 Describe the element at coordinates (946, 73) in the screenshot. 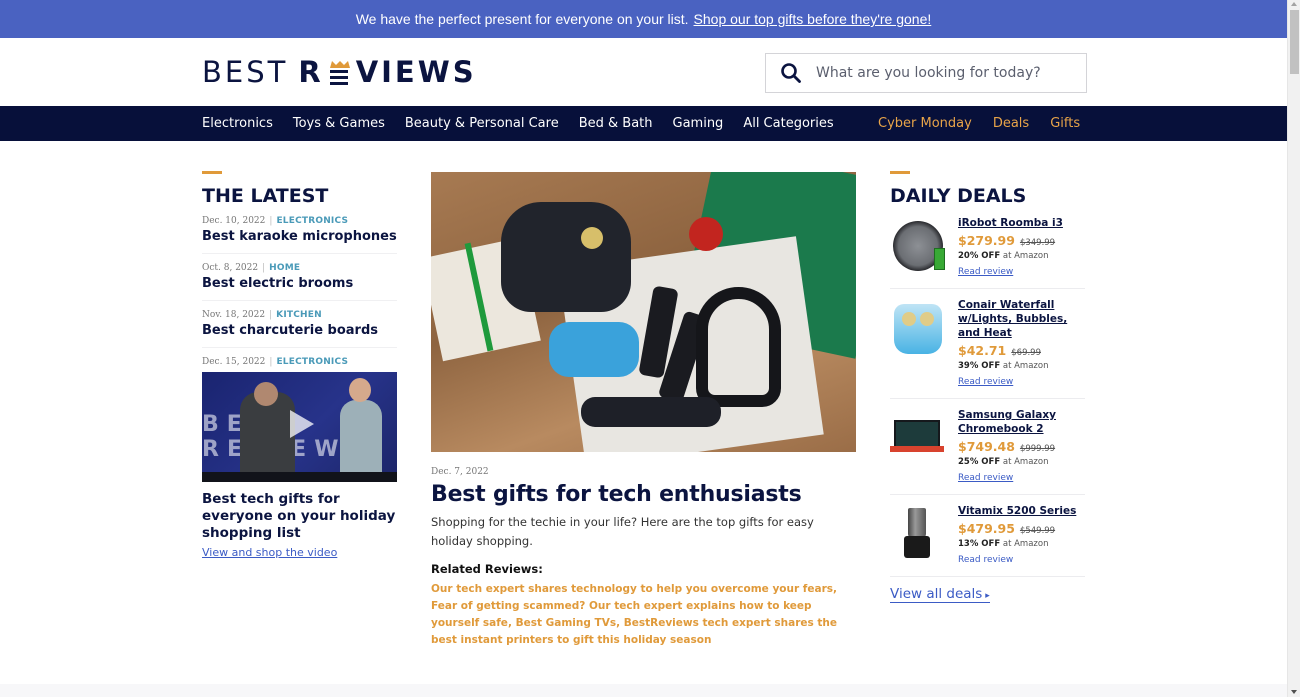

I see `search-input` at that location.